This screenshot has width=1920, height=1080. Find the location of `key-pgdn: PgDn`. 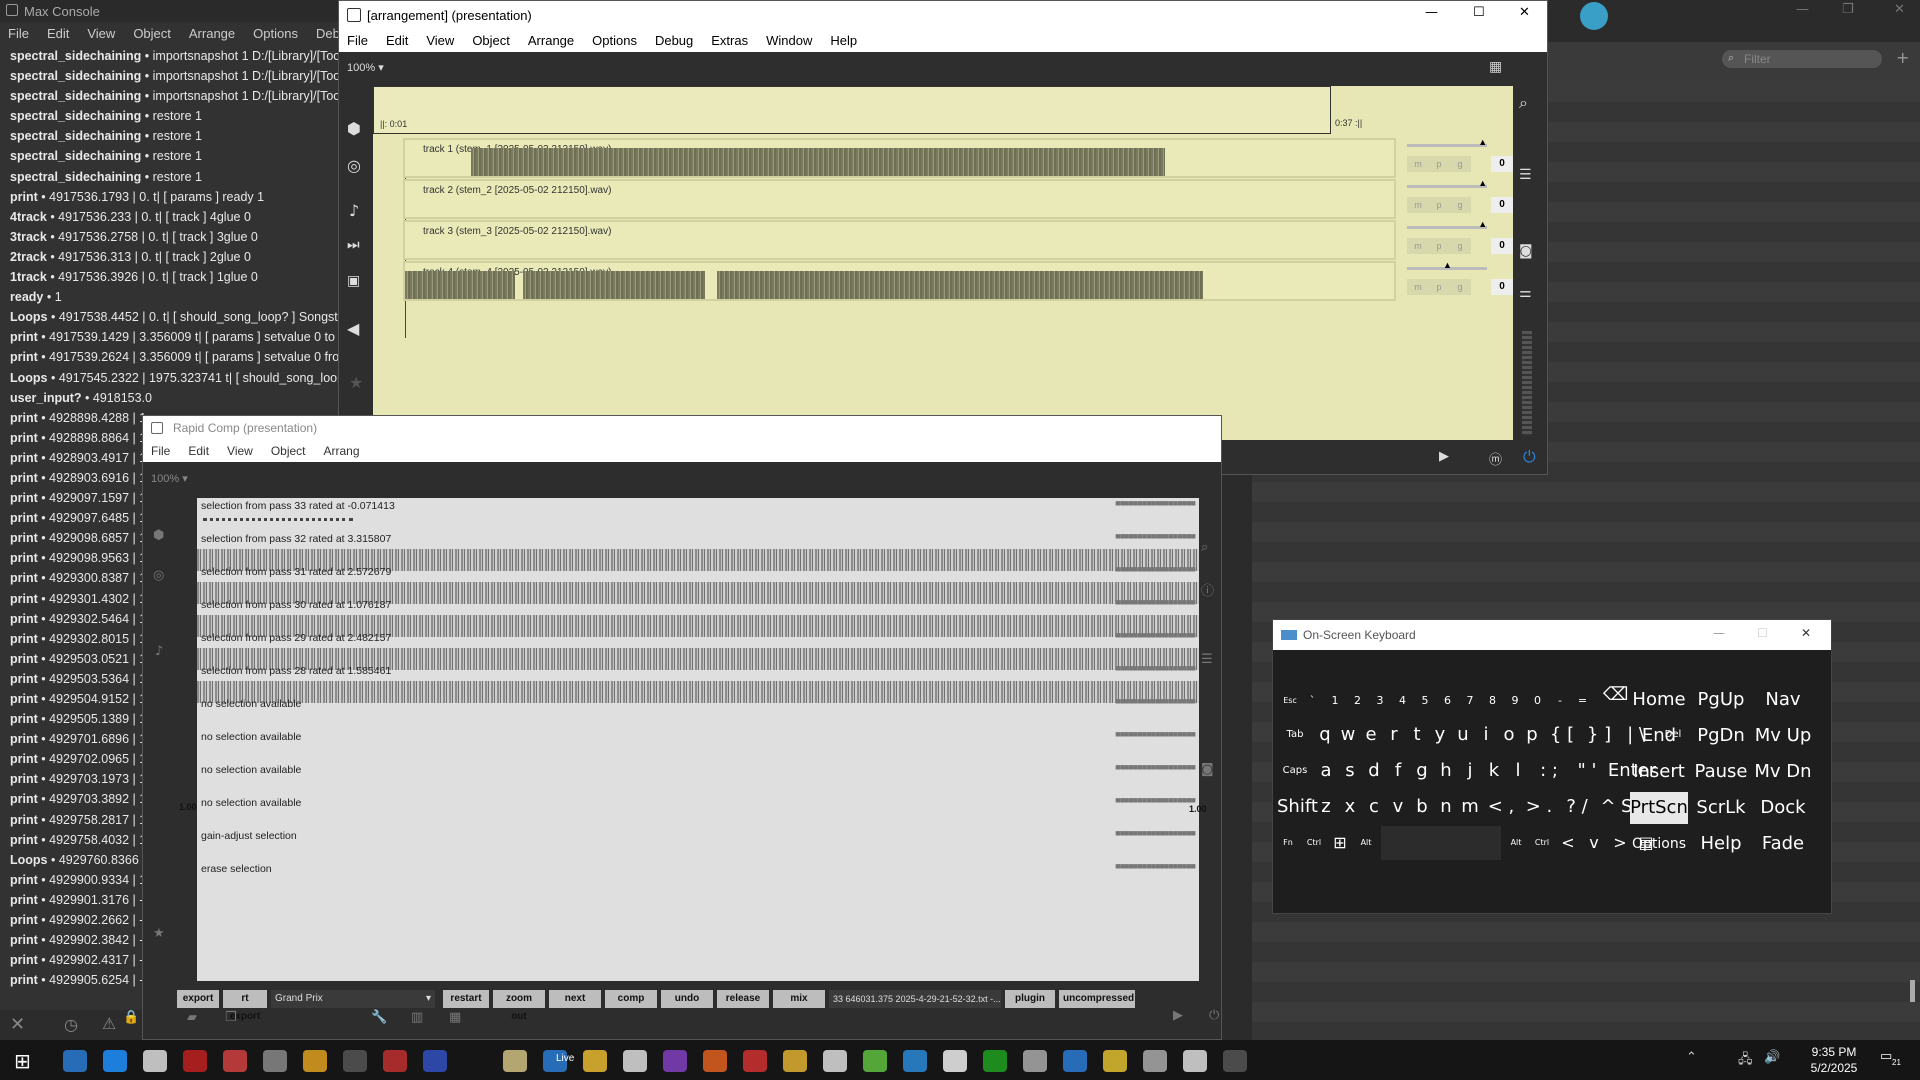

key-pgdn: PgDn is located at coordinates (1721, 736).